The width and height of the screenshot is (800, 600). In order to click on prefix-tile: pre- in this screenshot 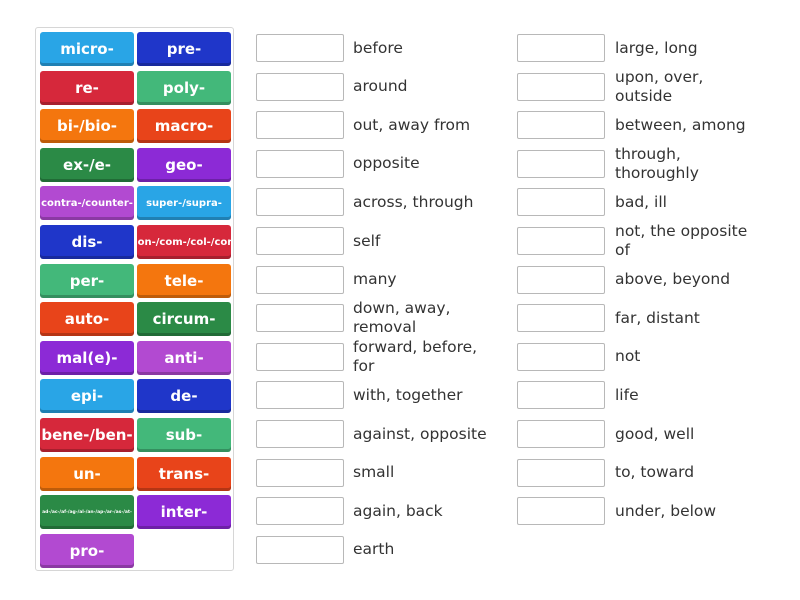, I will do `click(184, 49)`.